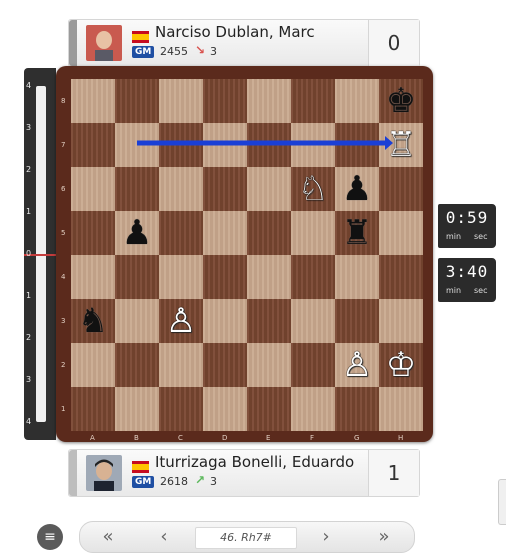  What do you see at coordinates (164, 537) in the screenshot?
I see `previous-move-button: ‹` at bounding box center [164, 537].